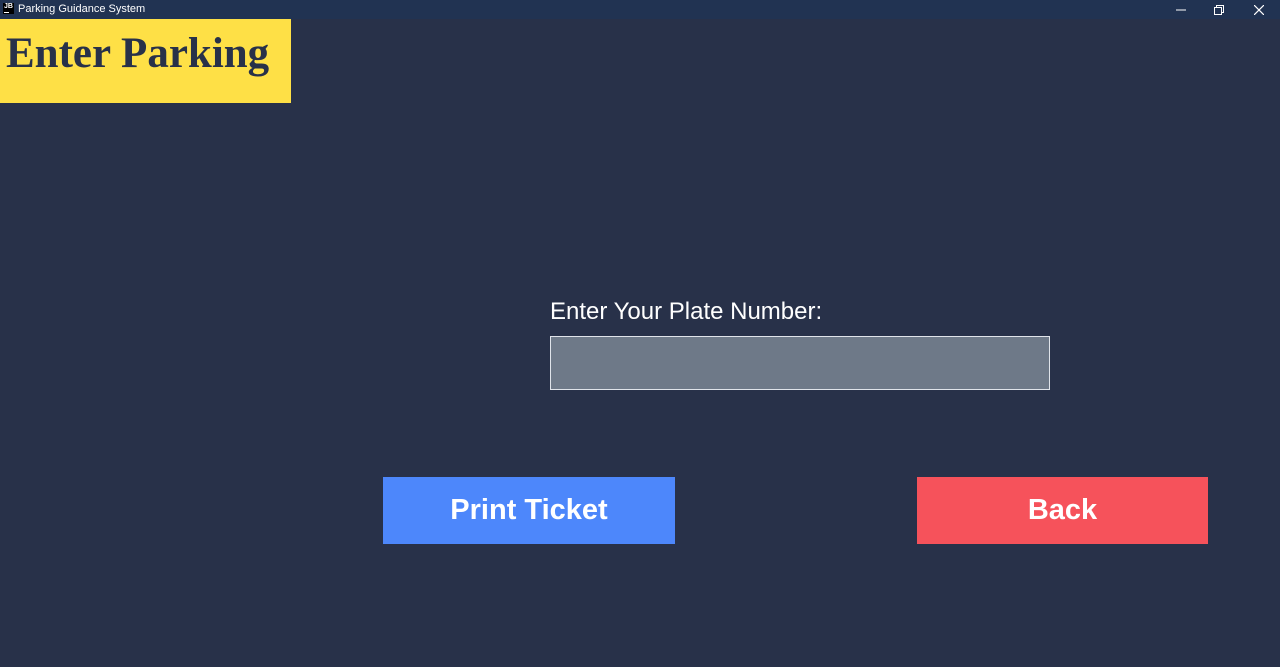  I want to click on minimize-button, so click(1181, 9).